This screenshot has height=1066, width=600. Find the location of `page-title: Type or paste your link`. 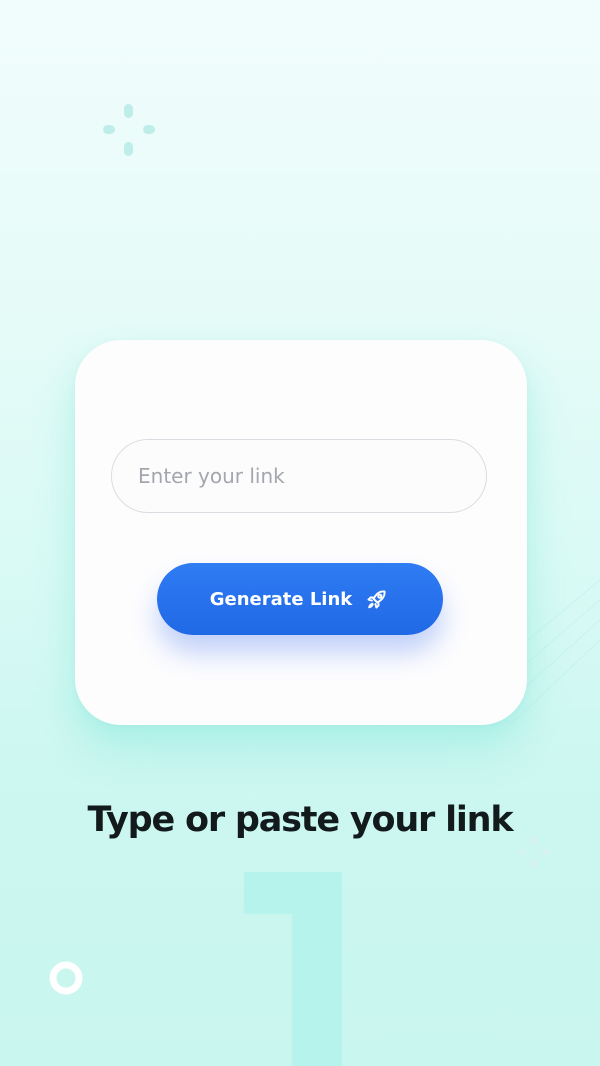

page-title: Type or paste your link is located at coordinates (300, 820).